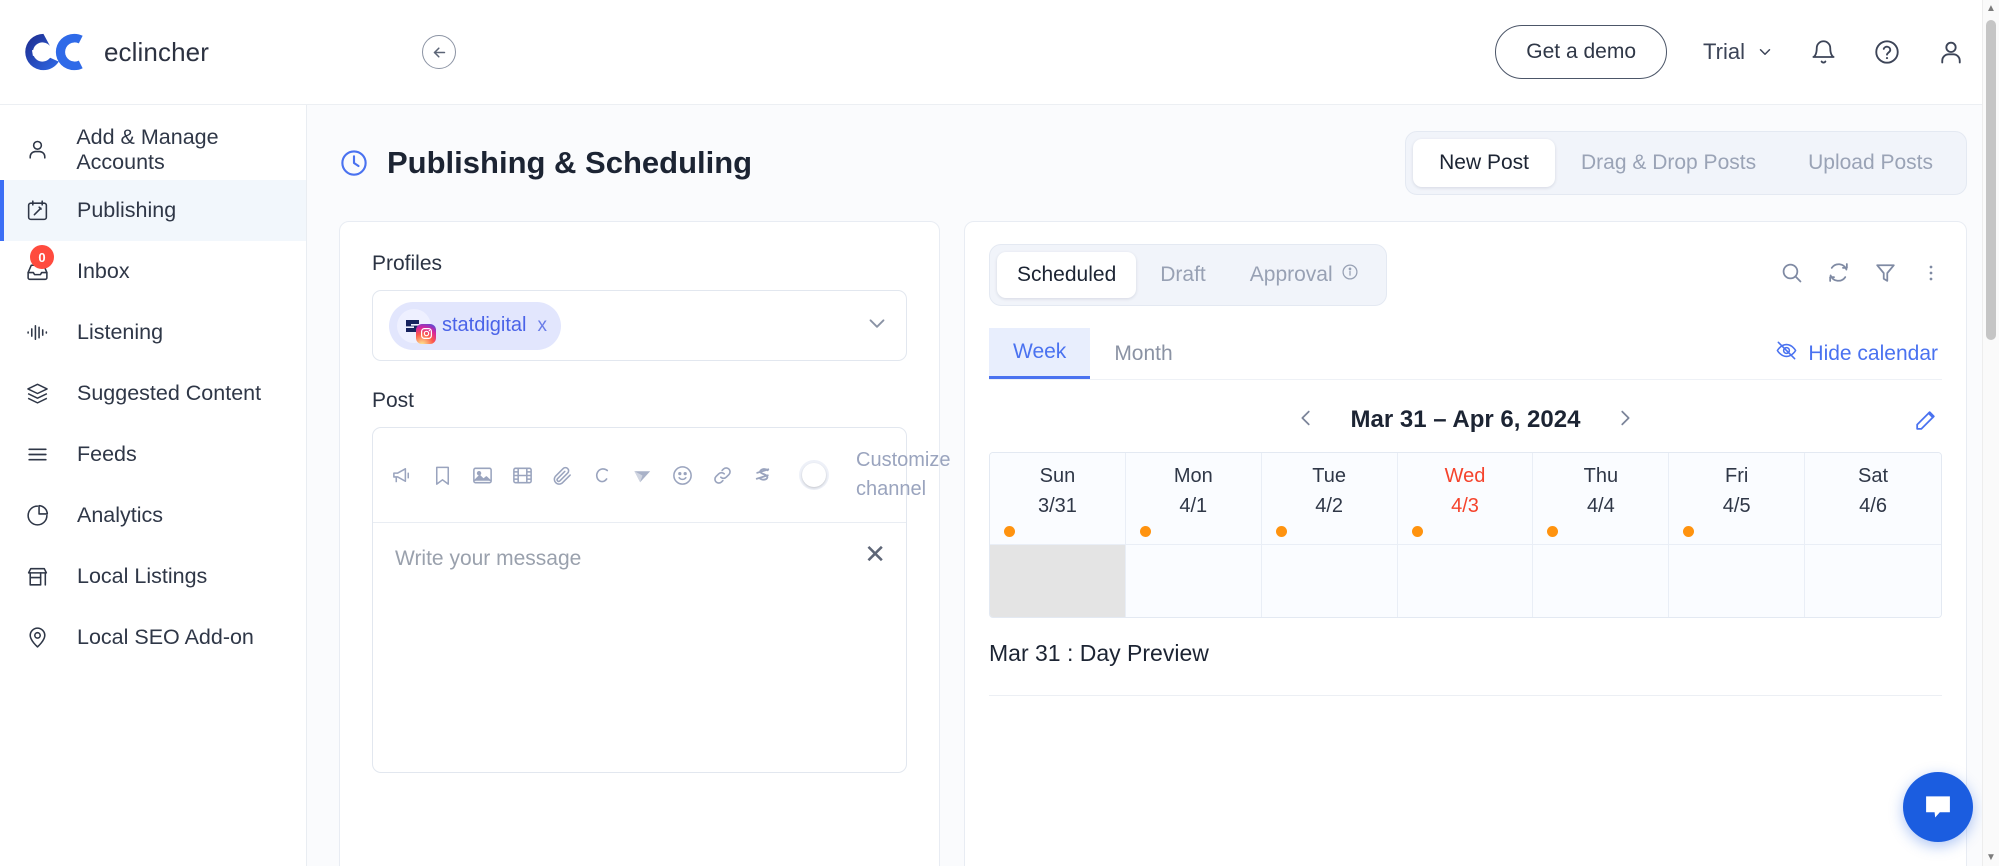 The width and height of the screenshot is (1999, 866). Describe the element at coordinates (1990, 433) in the screenshot. I see `page-scrollbar: ▲ ▼` at that location.